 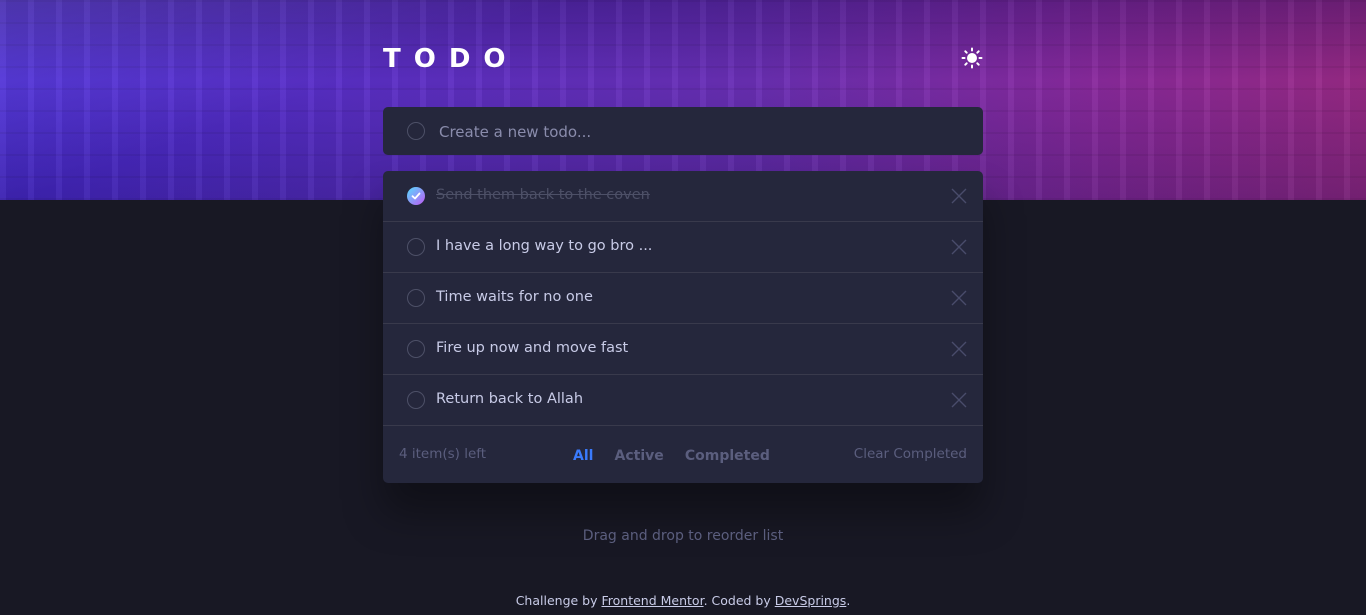 What do you see at coordinates (639, 456) in the screenshot?
I see `filter-active: Active` at bounding box center [639, 456].